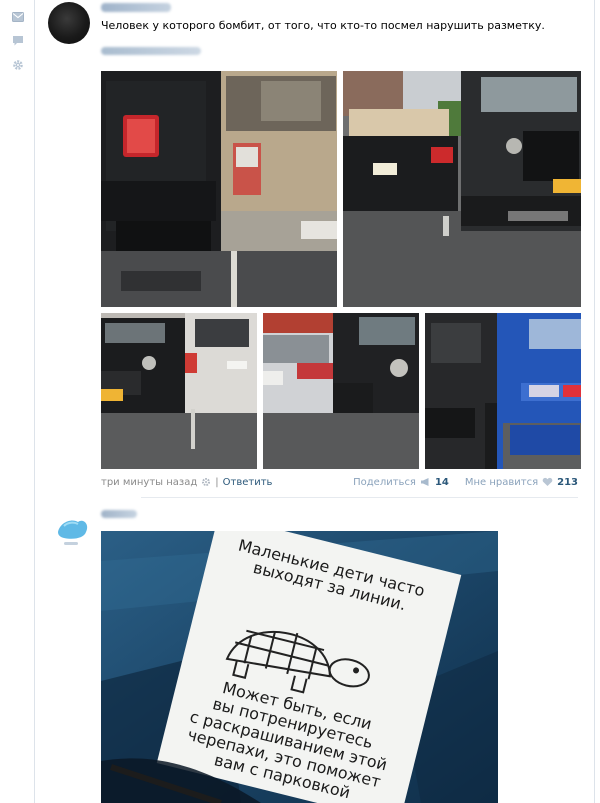 Image resolution: width=600 pixels, height=803 pixels. Describe the element at coordinates (359, 497) in the screenshot. I see `post-divider` at that location.